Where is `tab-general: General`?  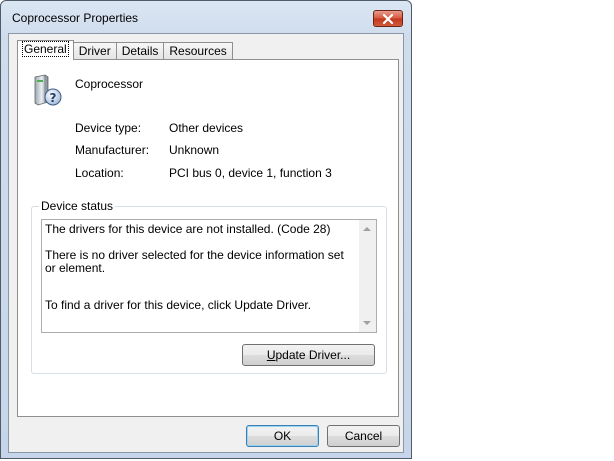 tab-general: General is located at coordinates (45, 50).